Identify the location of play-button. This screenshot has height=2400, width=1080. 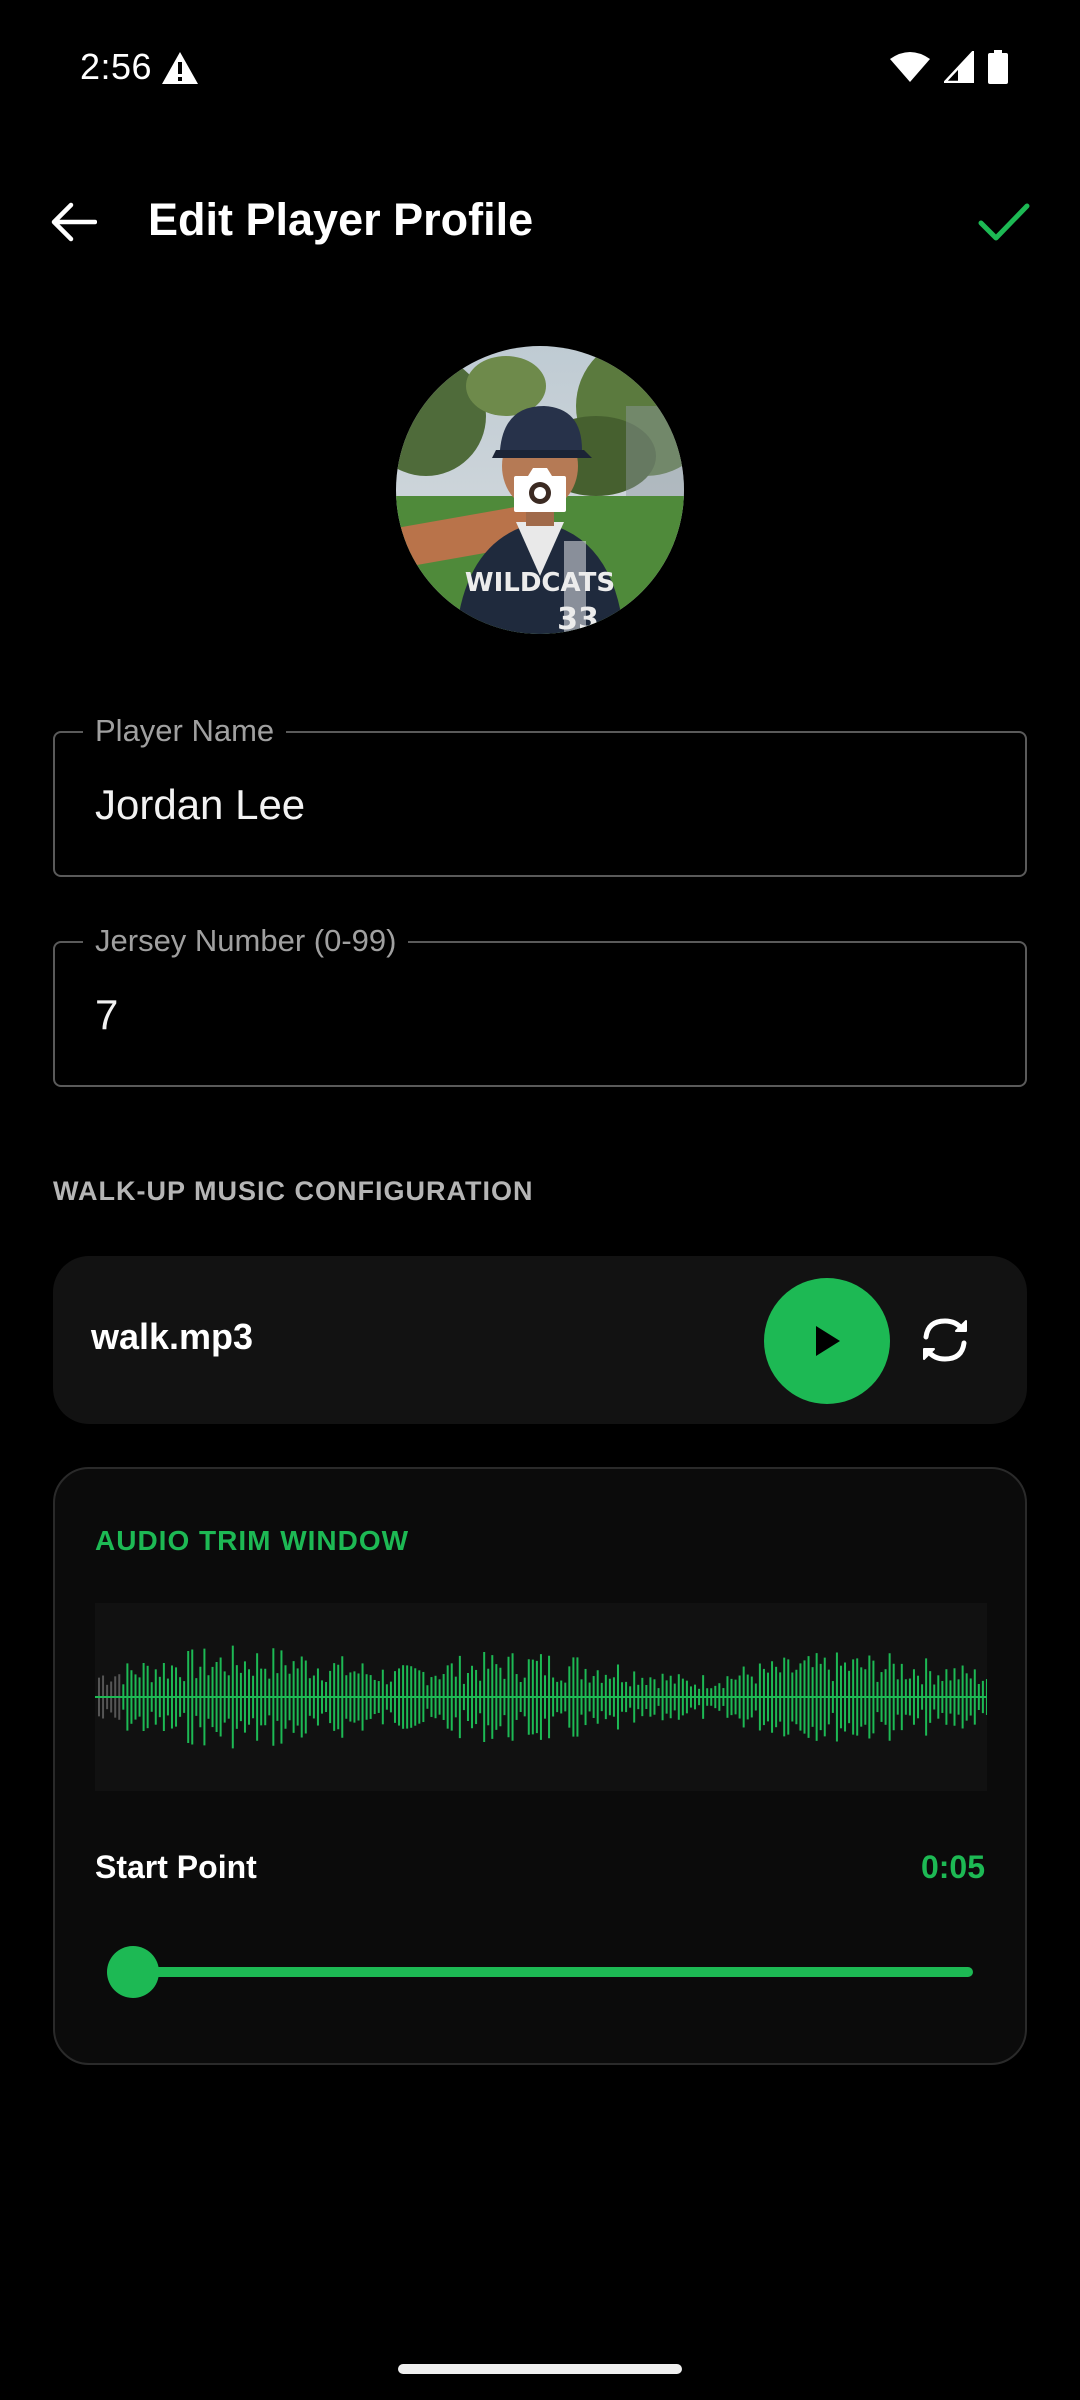
(827, 1341).